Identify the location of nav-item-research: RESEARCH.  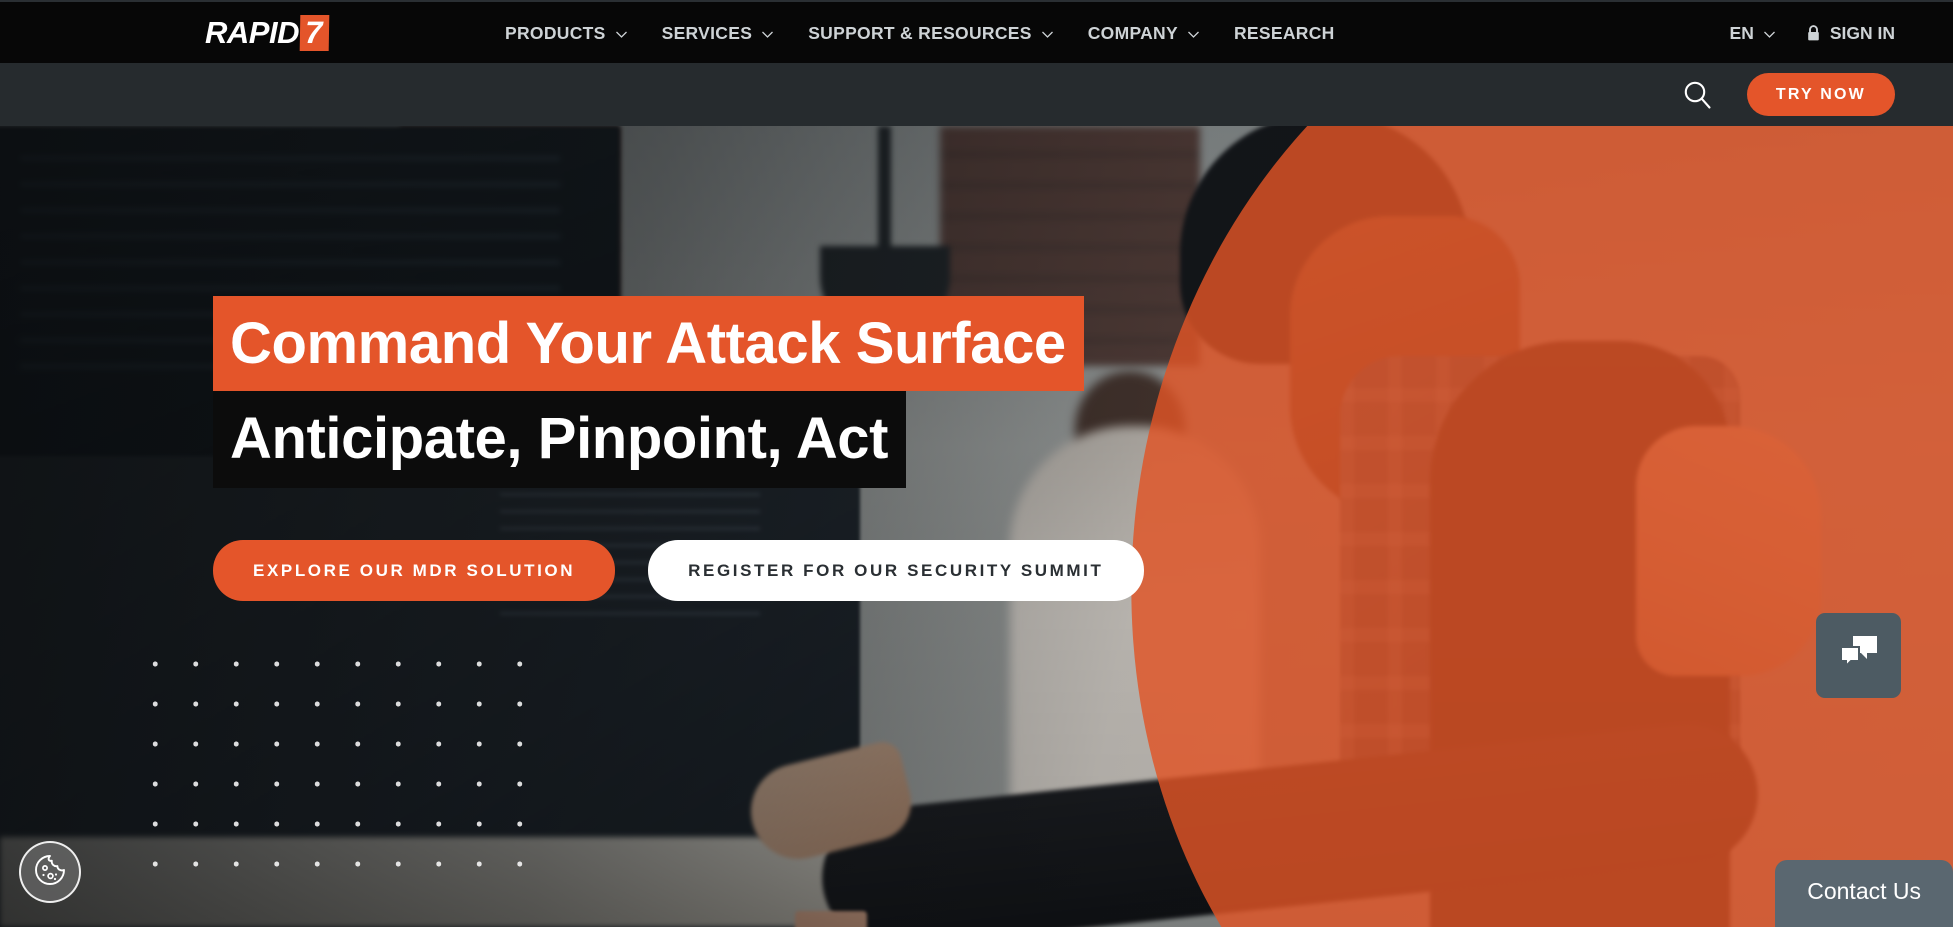
(1284, 33).